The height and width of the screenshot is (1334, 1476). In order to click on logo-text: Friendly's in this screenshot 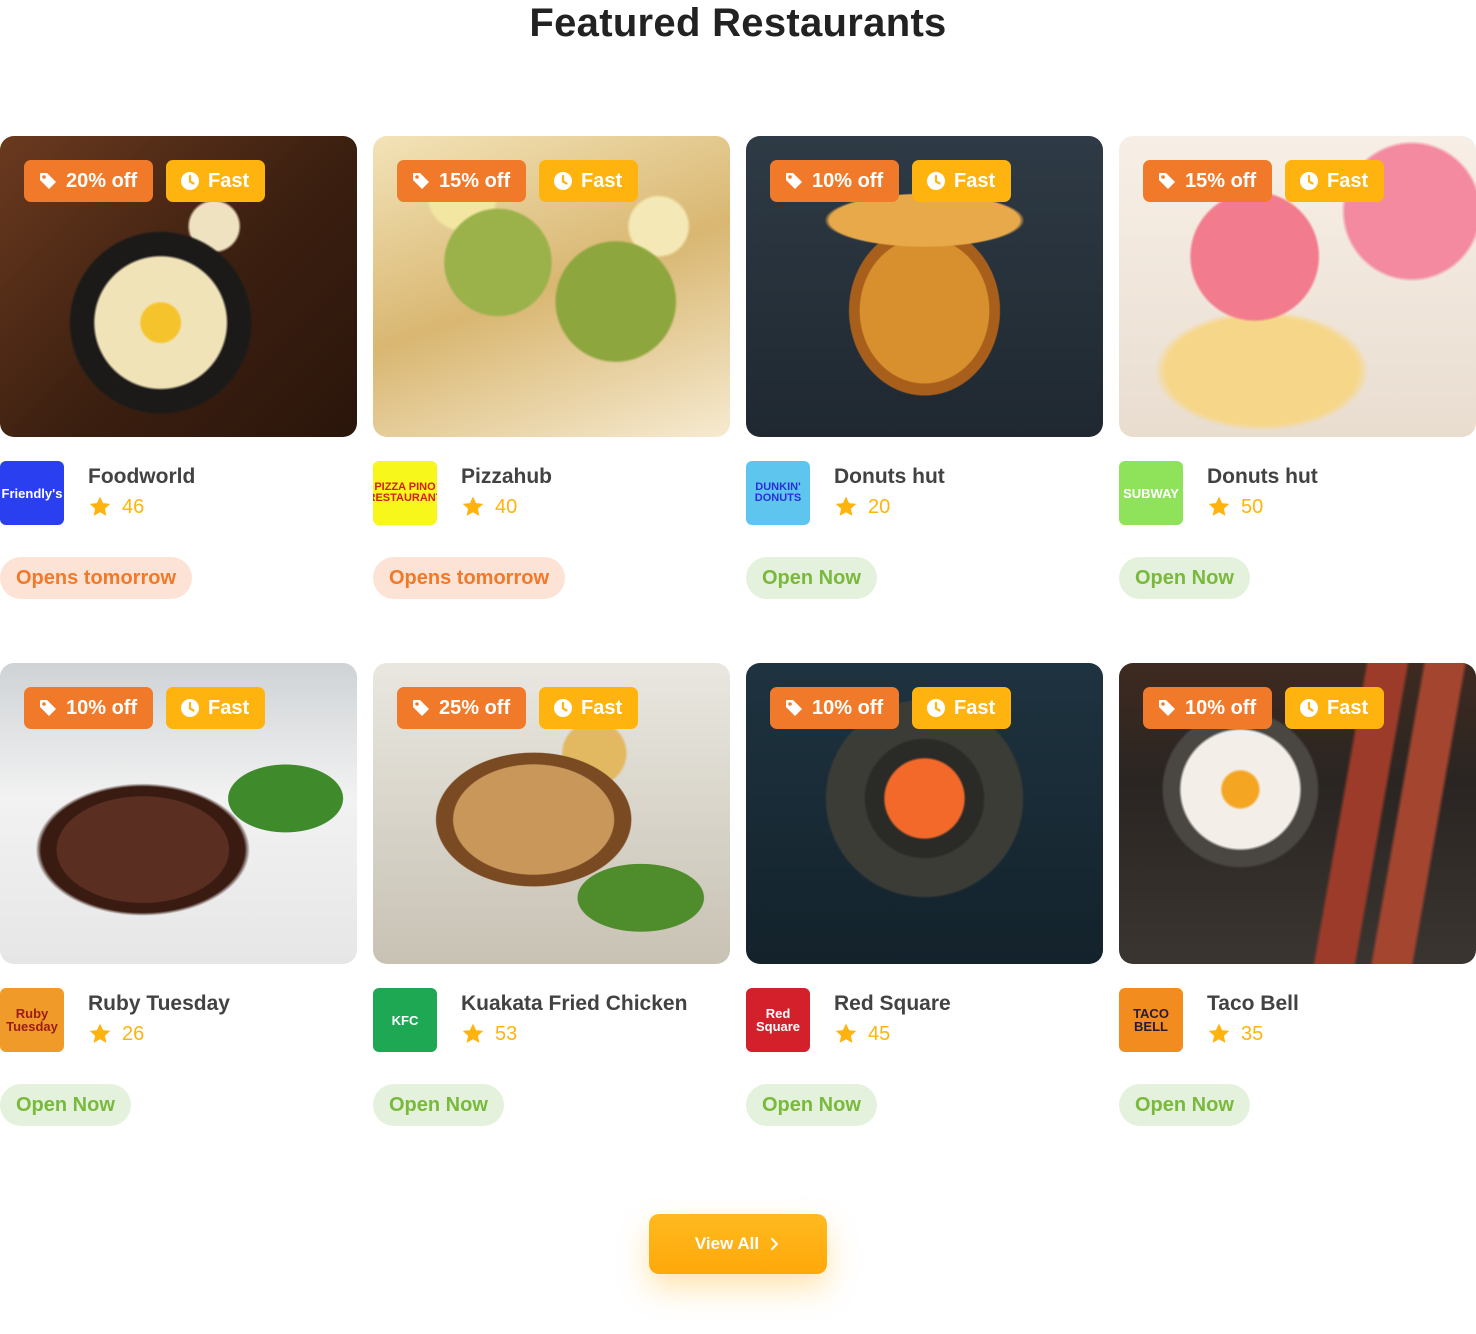, I will do `click(32, 493)`.